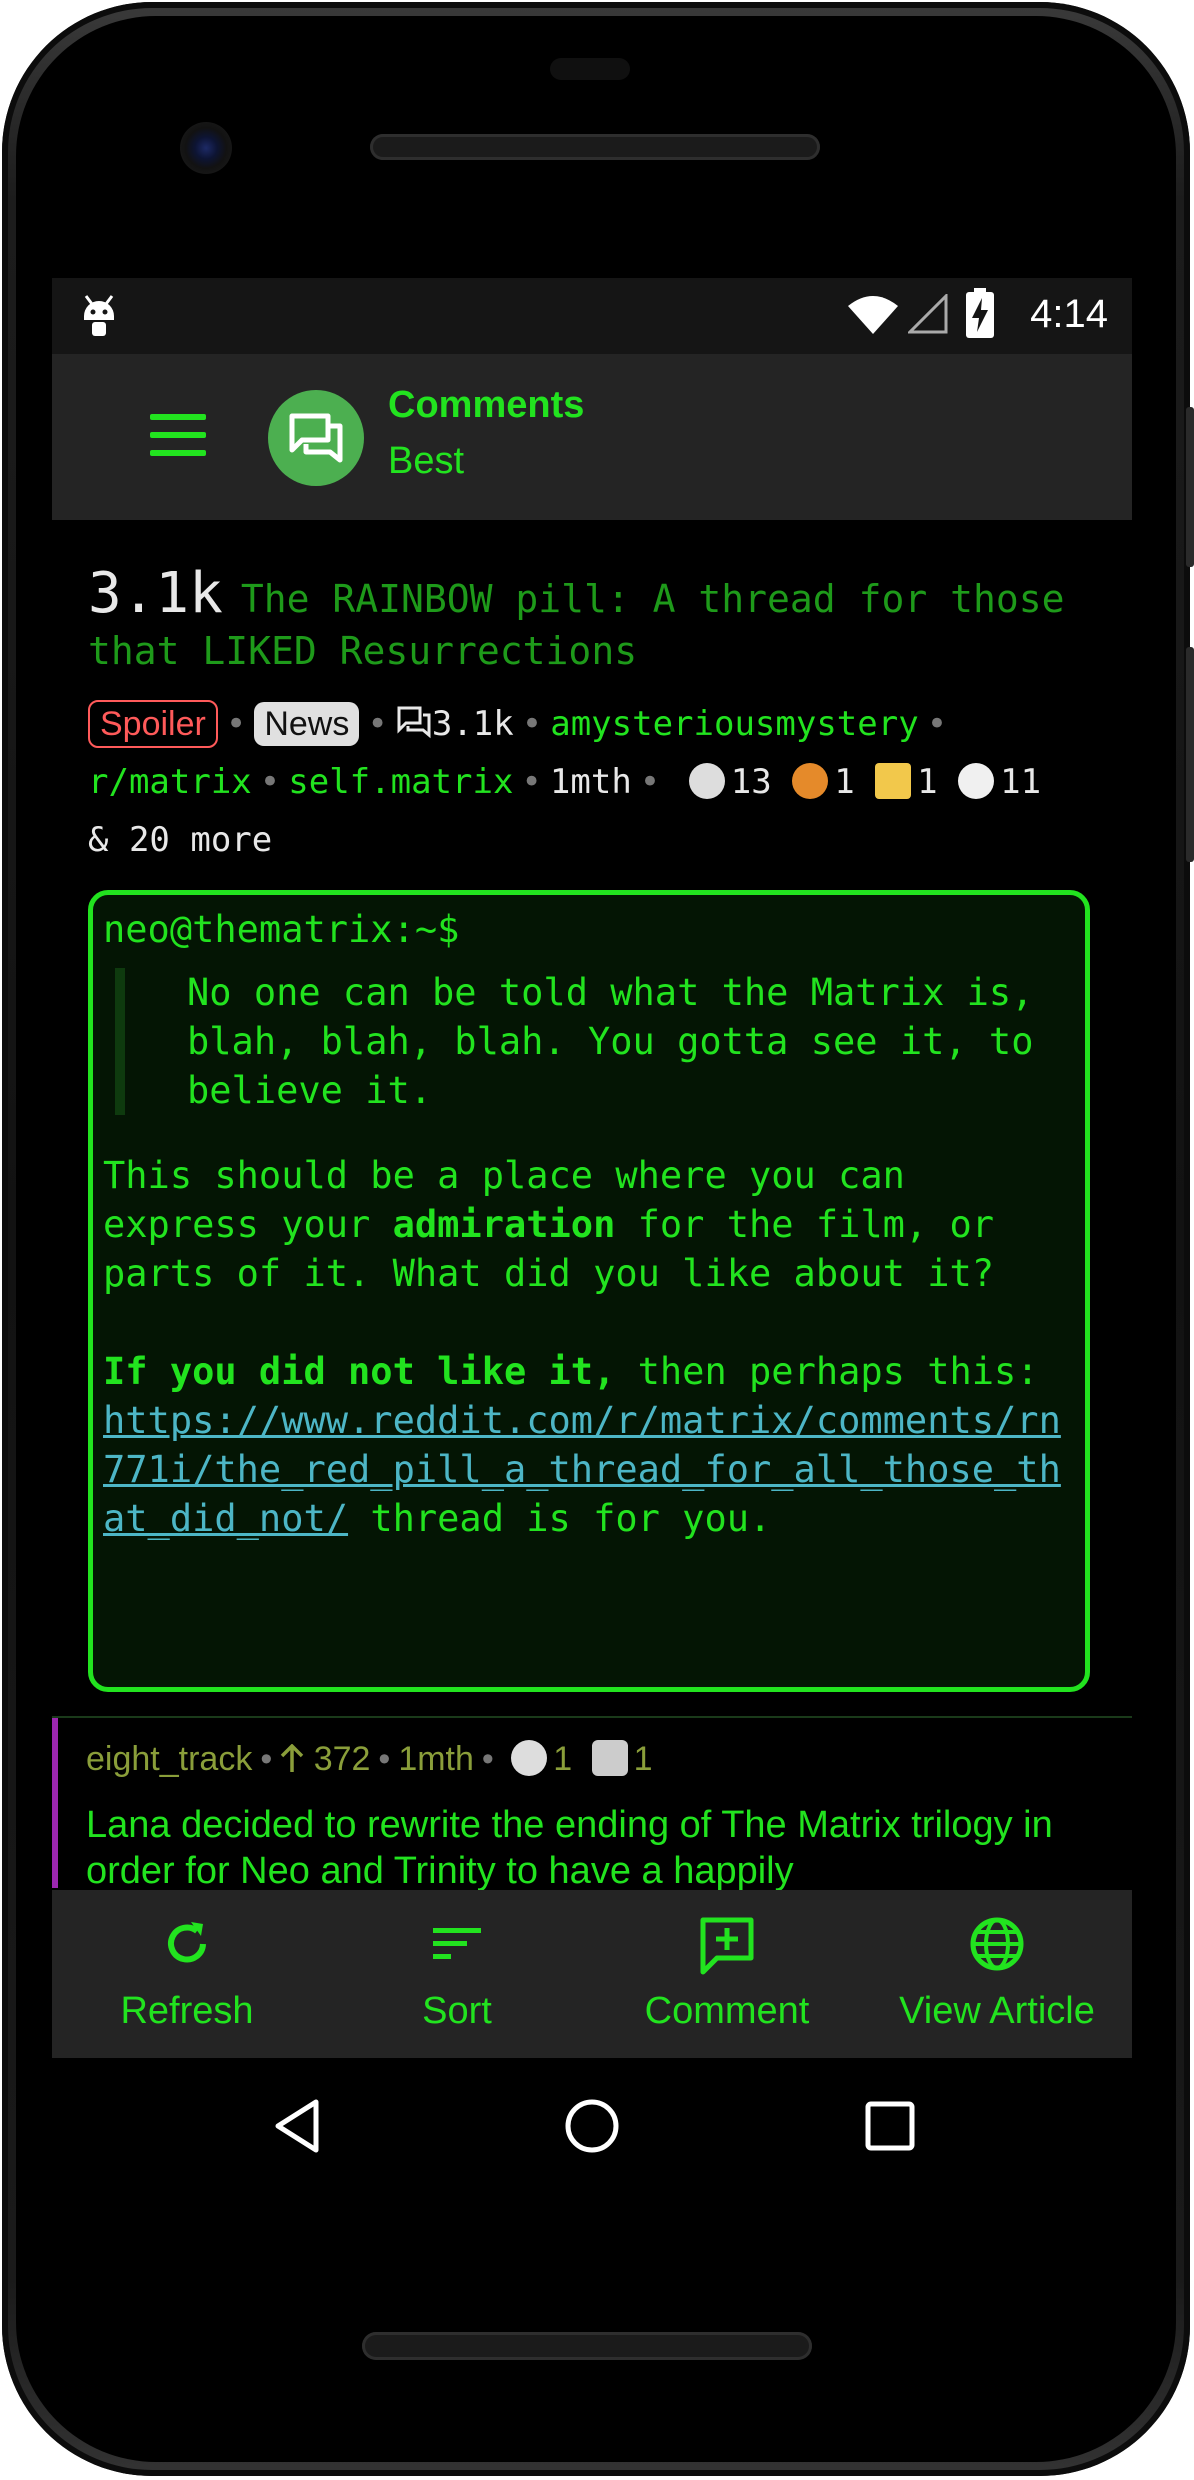  What do you see at coordinates (359, 1371) in the screenshot?
I see `bold-text: If you did not like it,` at bounding box center [359, 1371].